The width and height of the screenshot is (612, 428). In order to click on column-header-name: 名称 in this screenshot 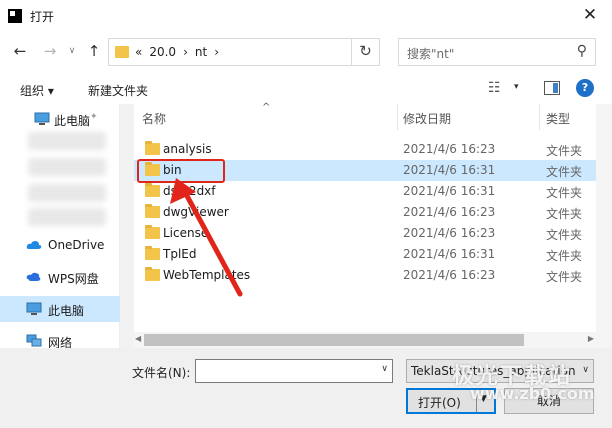, I will do `click(154, 118)`.